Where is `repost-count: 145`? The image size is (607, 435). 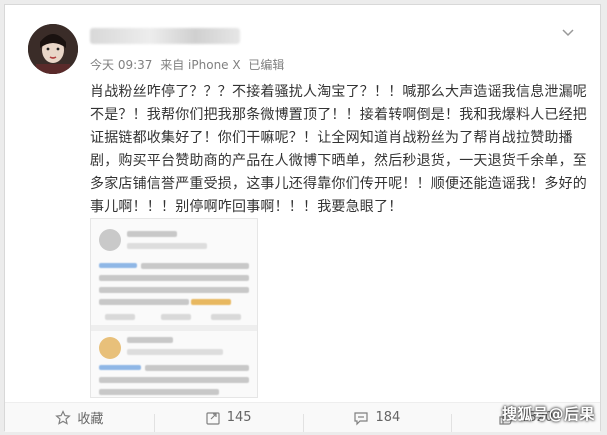 repost-count: 145 is located at coordinates (239, 417).